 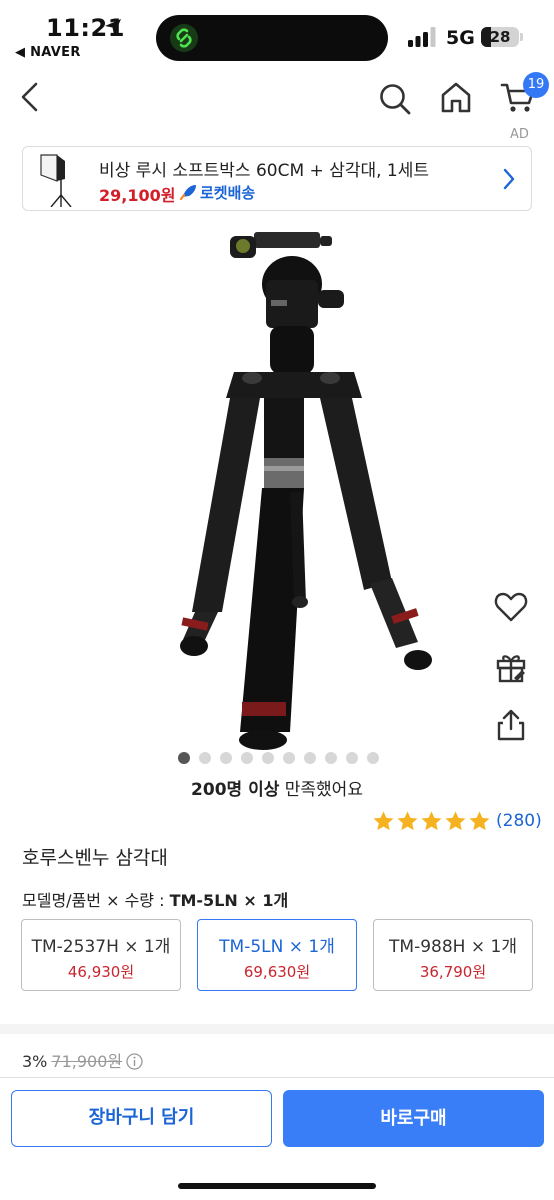 What do you see at coordinates (229, 900) in the screenshot?
I see `option-selected: TM-5LN × 1개` at bounding box center [229, 900].